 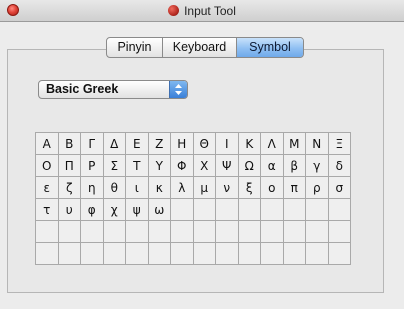 What do you see at coordinates (200, 47) in the screenshot?
I see `tab-keyboard: Keyboard` at bounding box center [200, 47].